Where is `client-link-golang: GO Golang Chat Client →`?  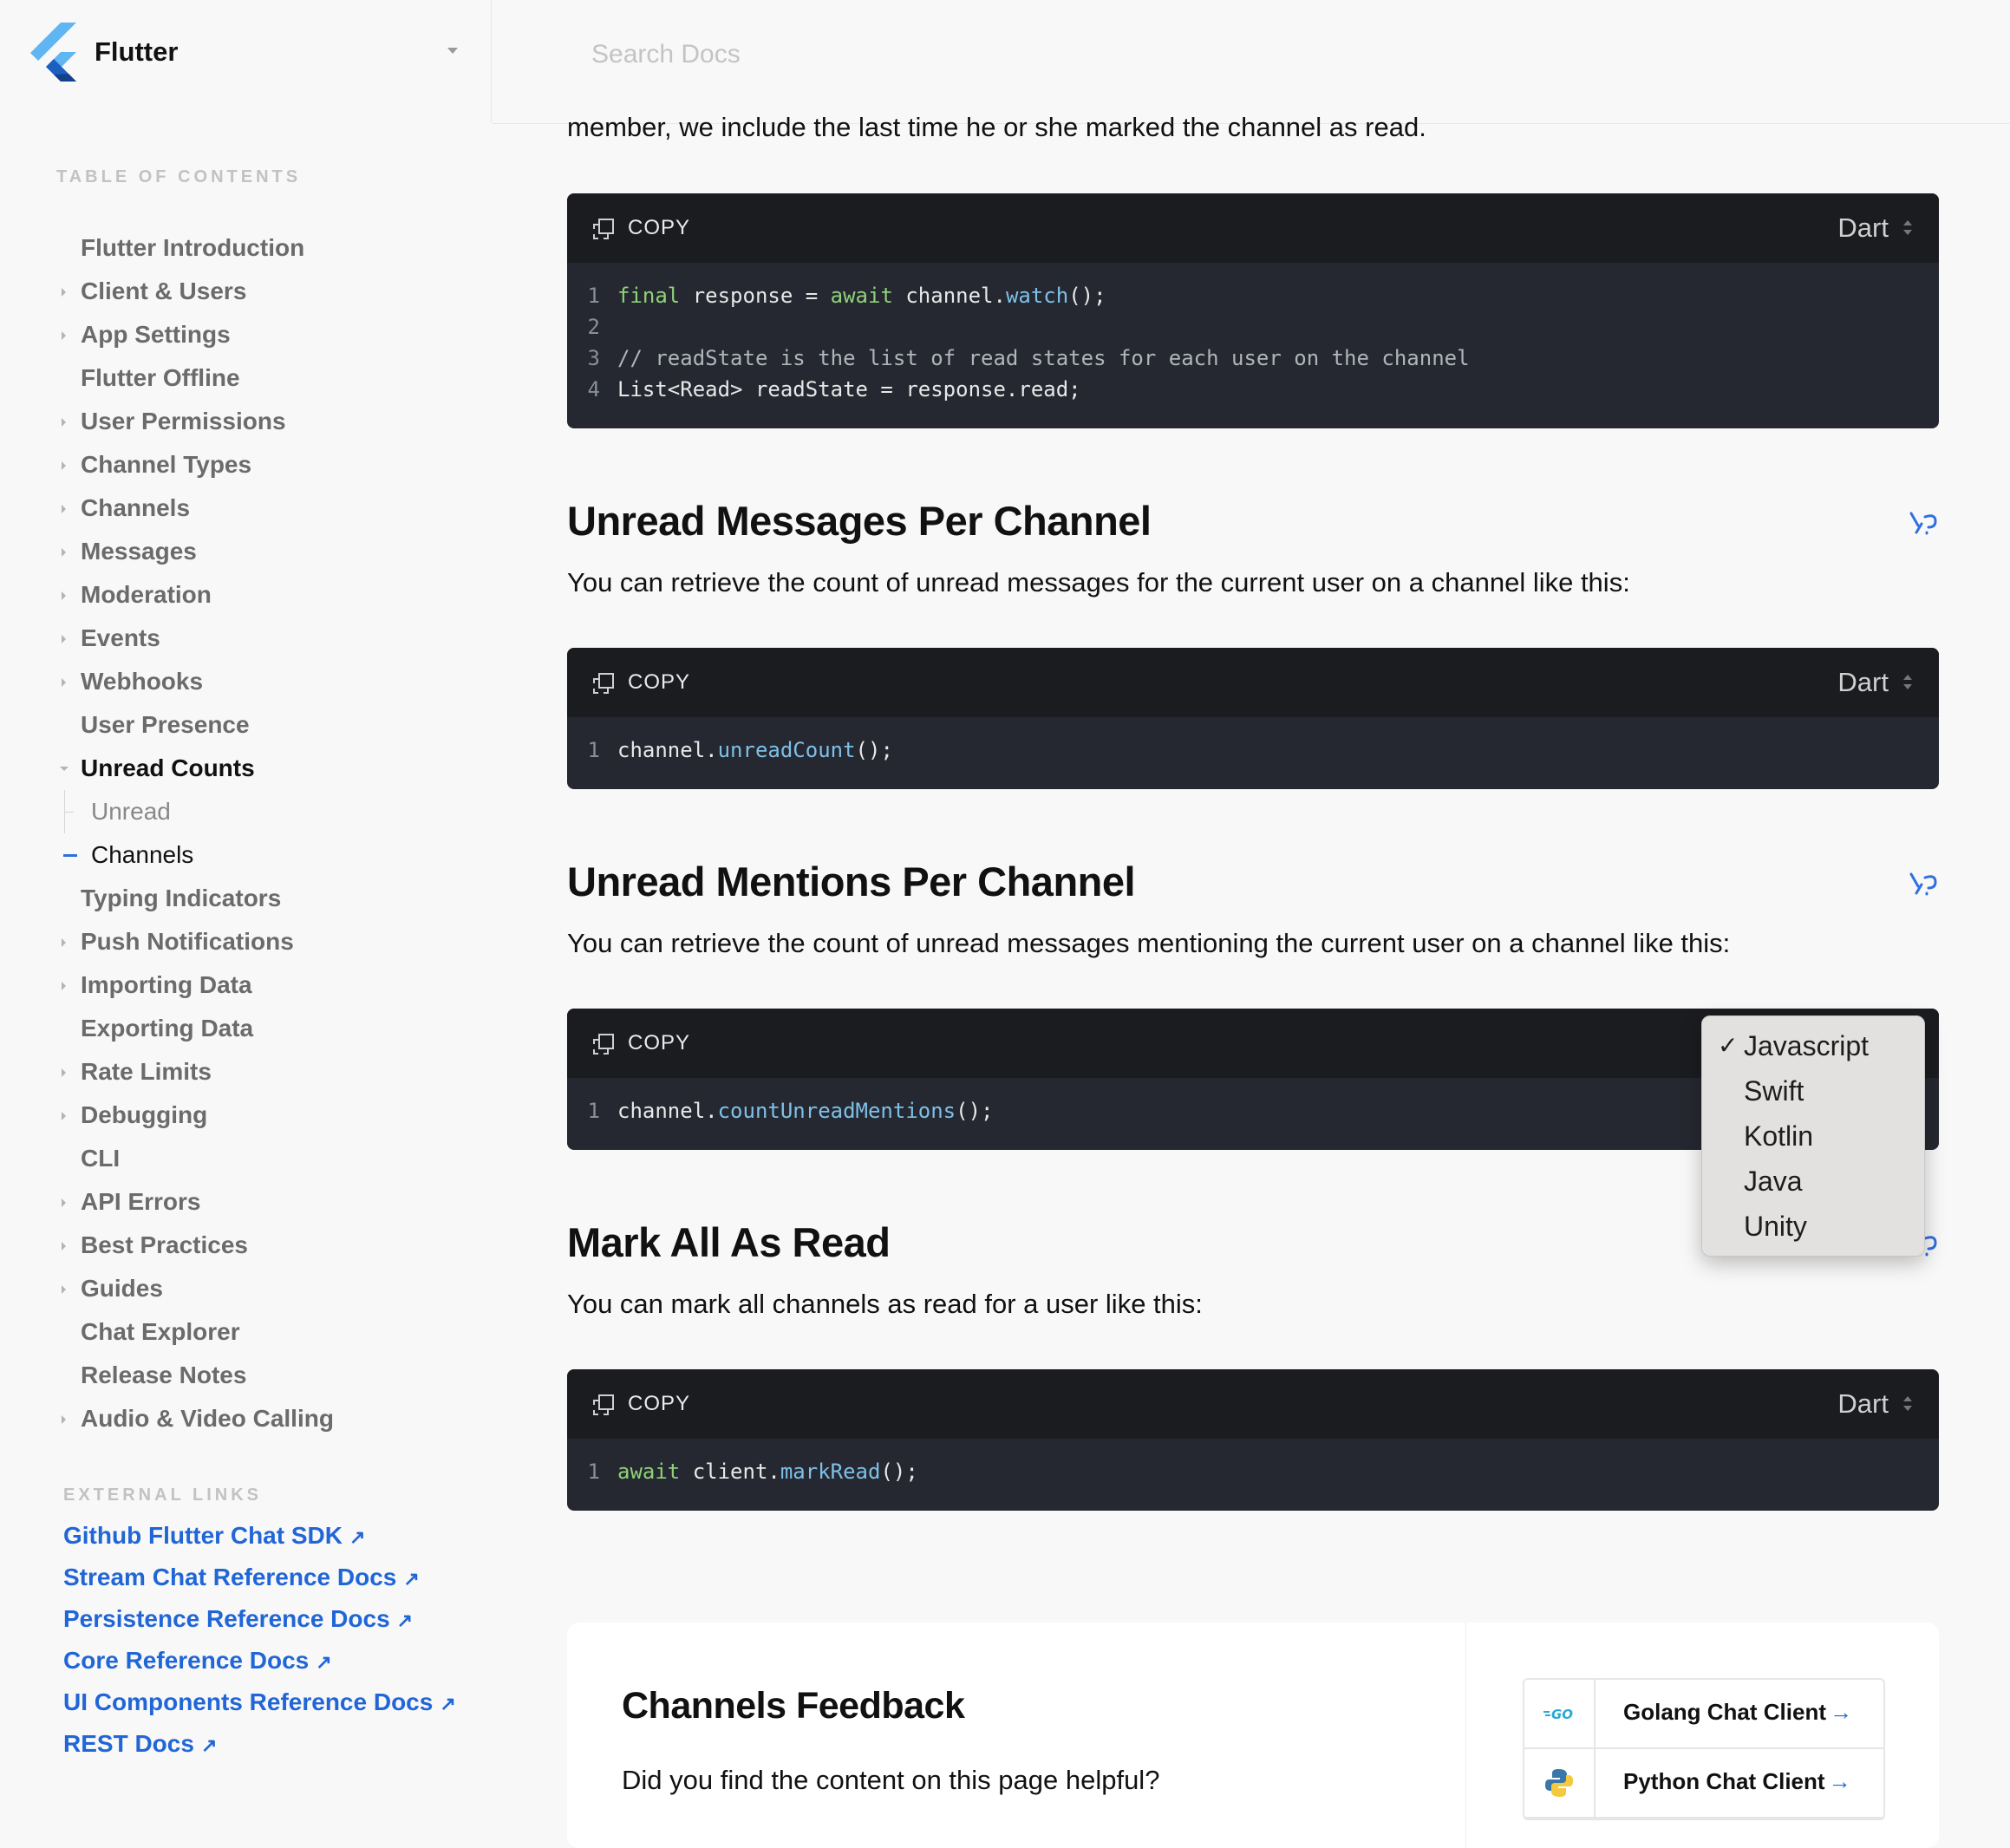
client-link-golang: GO Golang Chat Client → is located at coordinates (1704, 1714).